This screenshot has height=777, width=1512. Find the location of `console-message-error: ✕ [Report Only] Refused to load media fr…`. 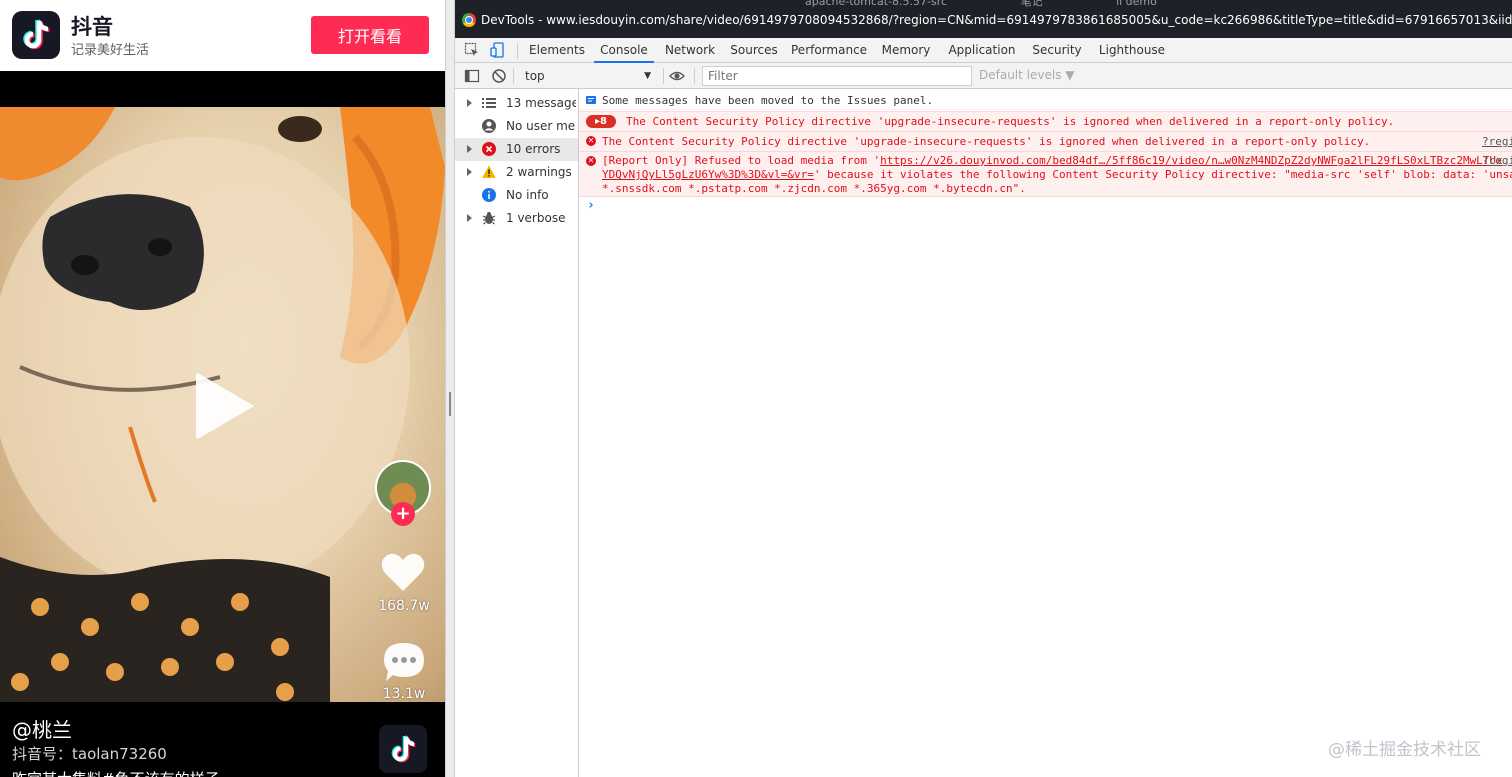

console-message-error: ✕ [Report Only] Refused to load media fr… is located at coordinates (1045, 174).